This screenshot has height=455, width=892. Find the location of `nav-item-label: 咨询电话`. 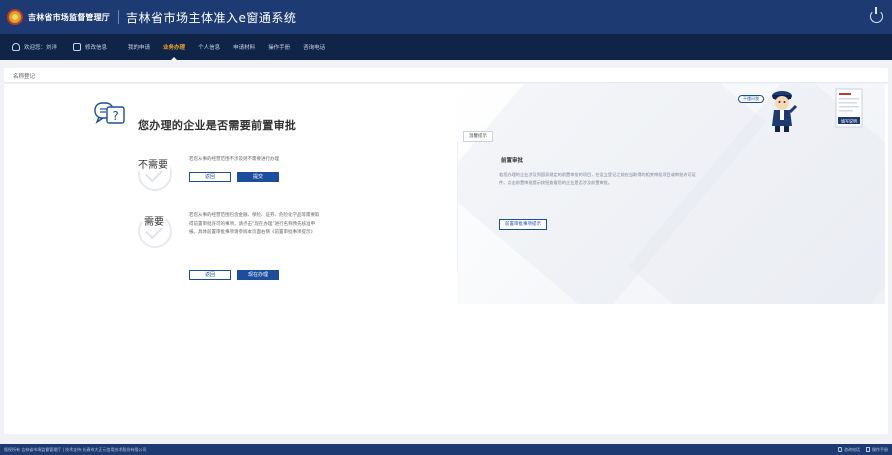

nav-item-label: 咨询电话 is located at coordinates (314, 48).